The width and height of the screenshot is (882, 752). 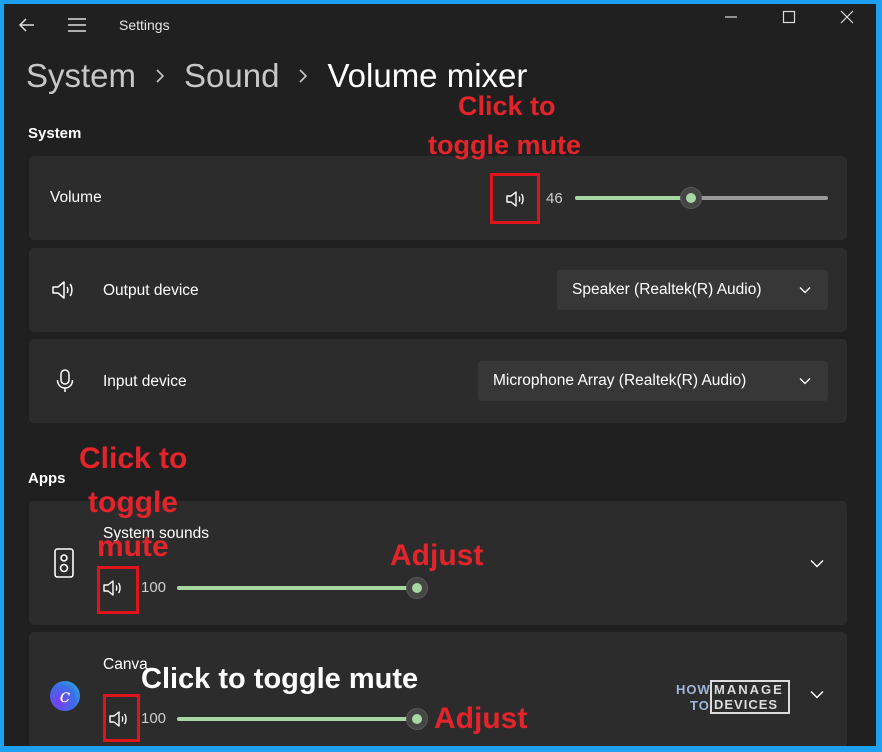 What do you see at coordinates (749, 689) in the screenshot?
I see `watermark-manage: MANAGE` at bounding box center [749, 689].